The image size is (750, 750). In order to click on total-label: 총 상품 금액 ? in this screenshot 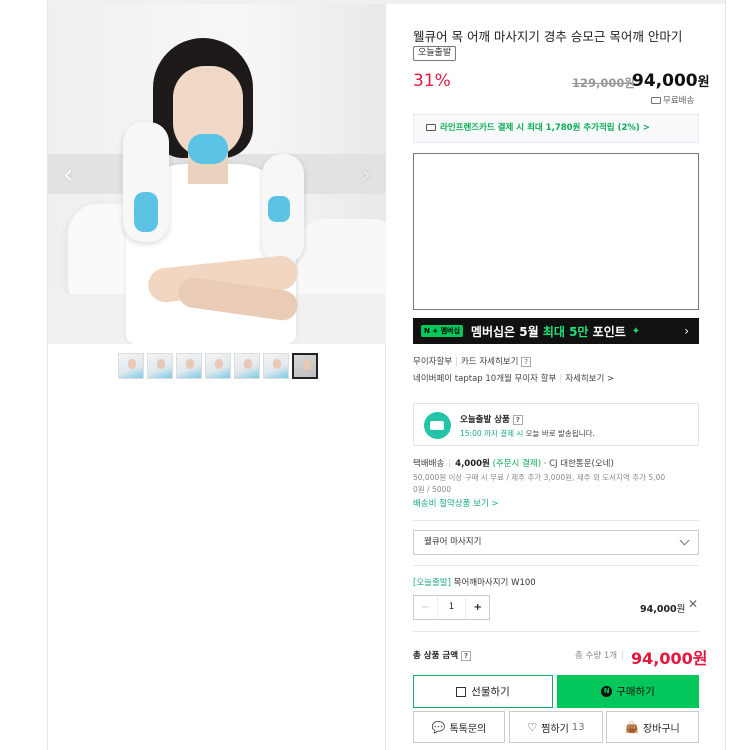, I will do `click(442, 655)`.